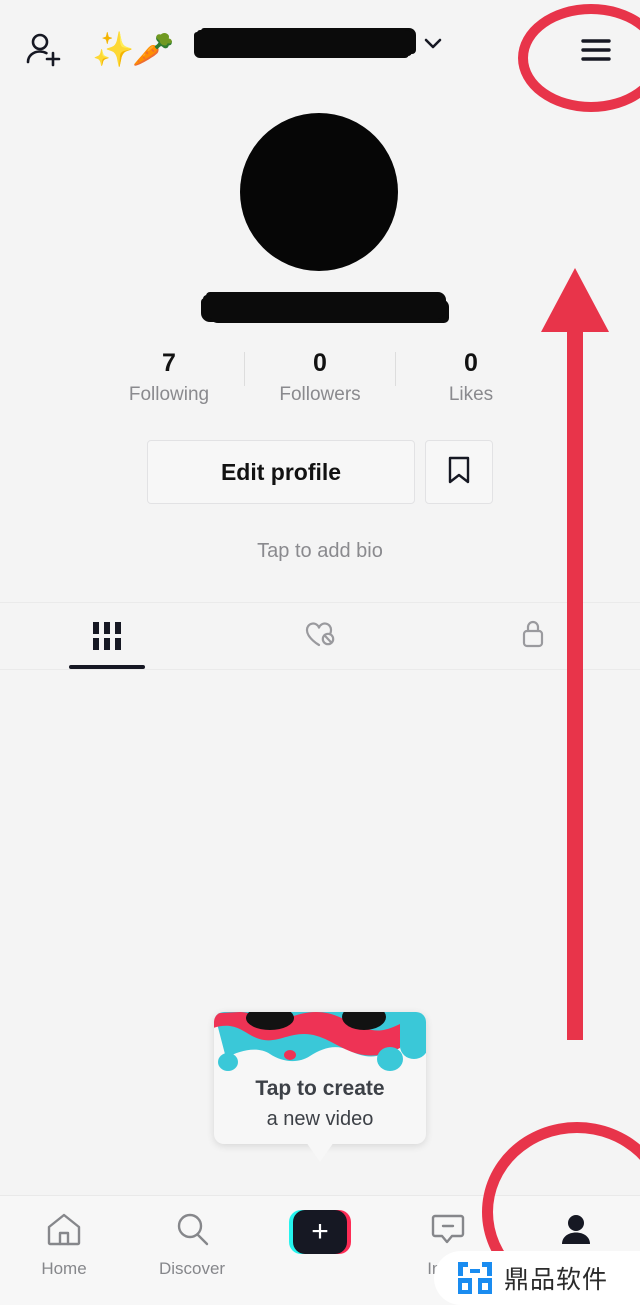  I want to click on watermark: 鼎品软件, so click(537, 1278).